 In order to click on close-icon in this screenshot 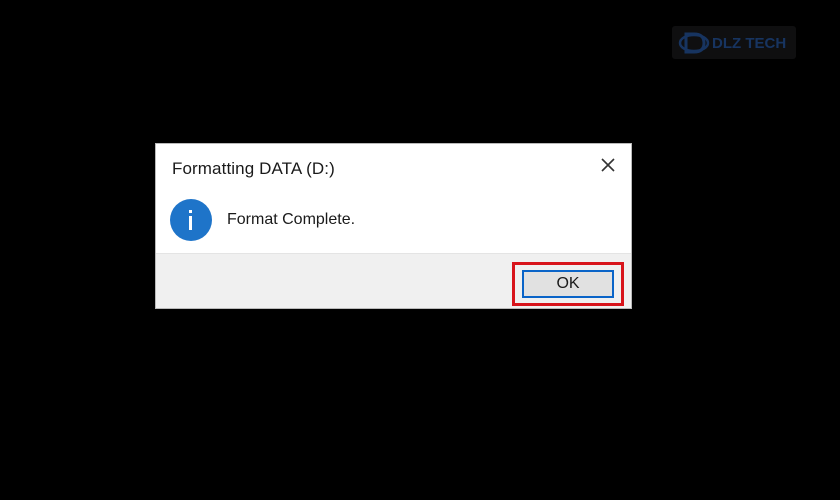, I will do `click(608, 165)`.